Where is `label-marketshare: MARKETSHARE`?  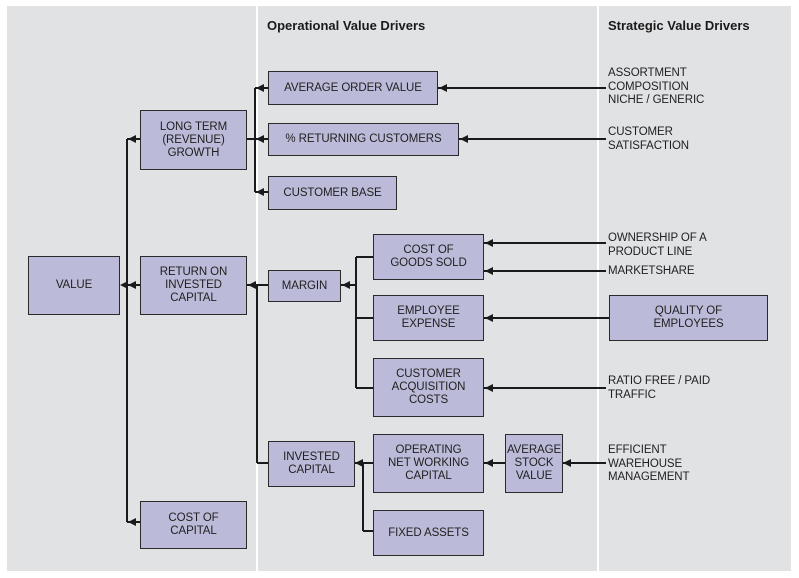 label-marketshare: MARKETSHARE is located at coordinates (651, 271).